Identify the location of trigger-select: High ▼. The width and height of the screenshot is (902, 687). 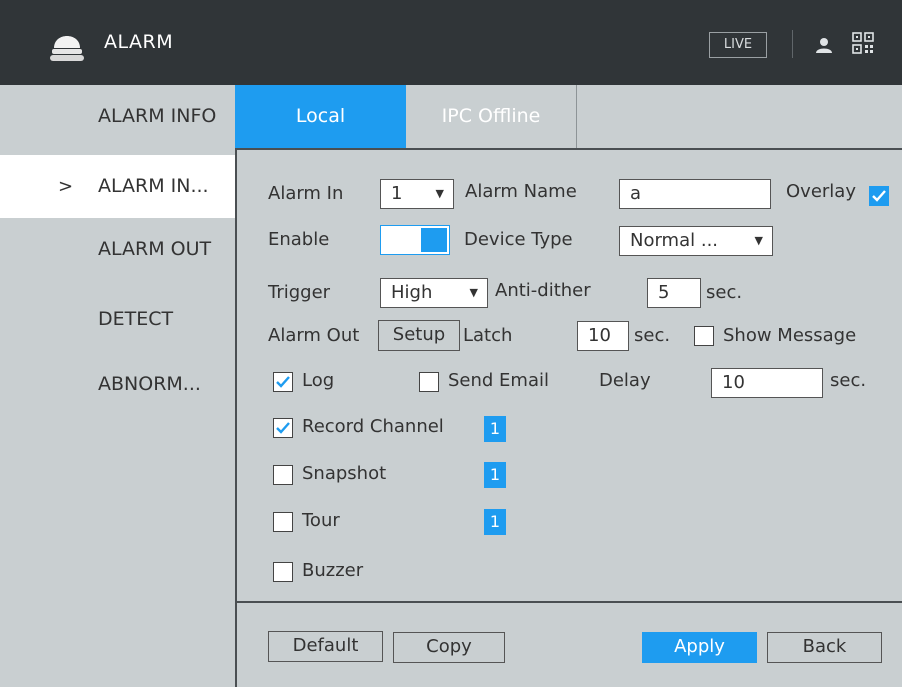
(434, 293).